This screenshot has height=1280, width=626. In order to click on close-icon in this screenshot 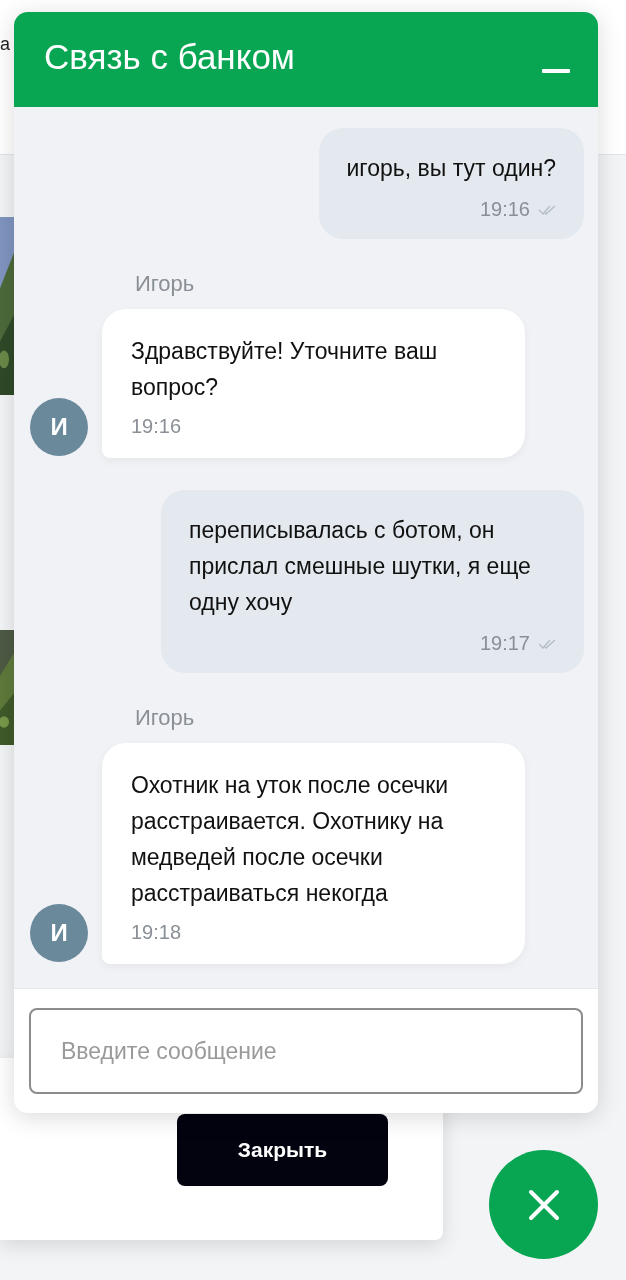, I will do `click(543, 1204)`.